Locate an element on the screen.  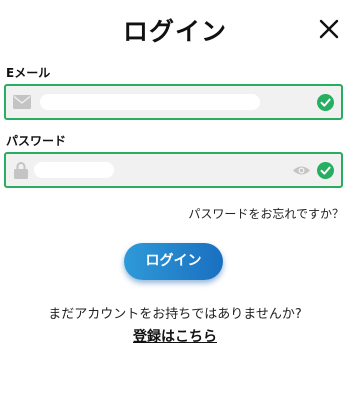
login-button: ログイン is located at coordinates (173, 261).